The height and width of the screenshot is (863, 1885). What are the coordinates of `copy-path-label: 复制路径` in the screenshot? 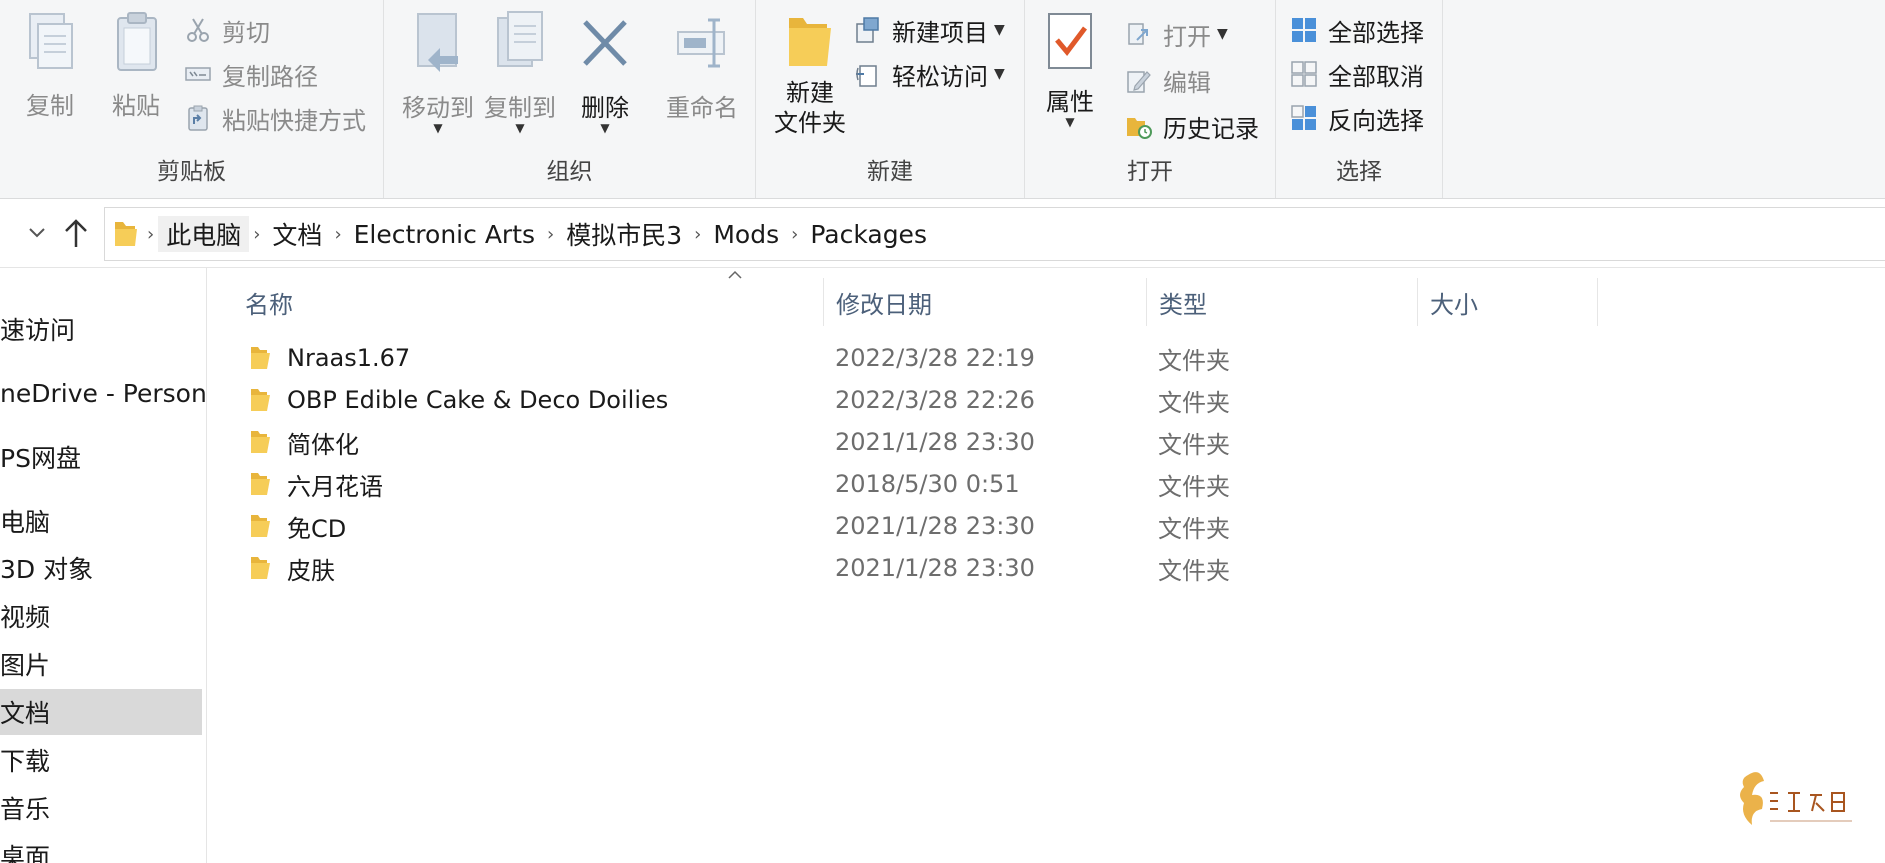 It's located at (270, 76).